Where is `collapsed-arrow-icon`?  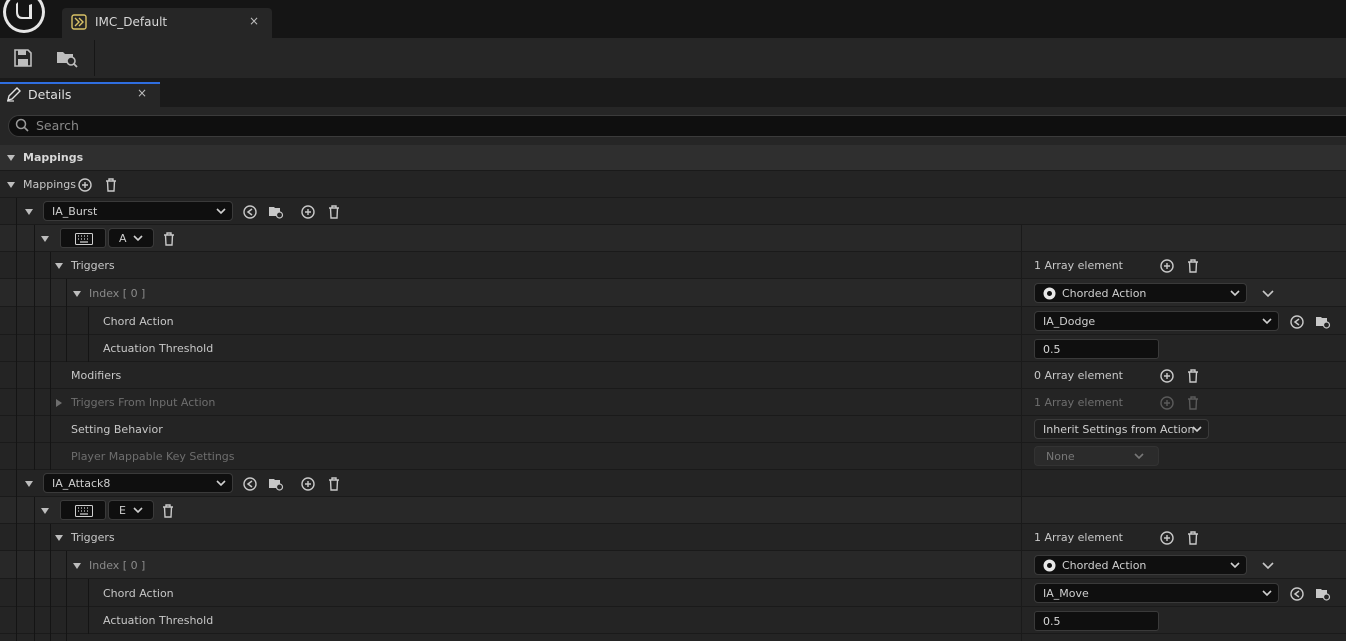 collapsed-arrow-icon is located at coordinates (59, 403).